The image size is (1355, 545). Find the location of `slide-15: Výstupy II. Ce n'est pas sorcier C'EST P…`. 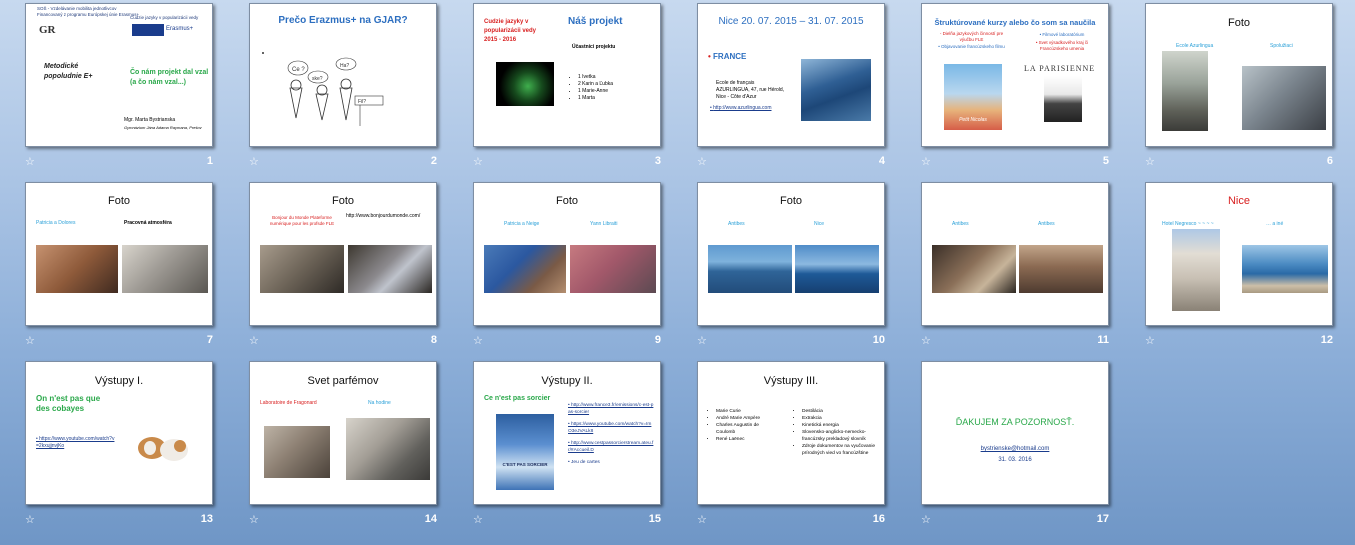

slide-15: Výstupy II. Ce n'est pas sorcier C'EST P… is located at coordinates (567, 433).